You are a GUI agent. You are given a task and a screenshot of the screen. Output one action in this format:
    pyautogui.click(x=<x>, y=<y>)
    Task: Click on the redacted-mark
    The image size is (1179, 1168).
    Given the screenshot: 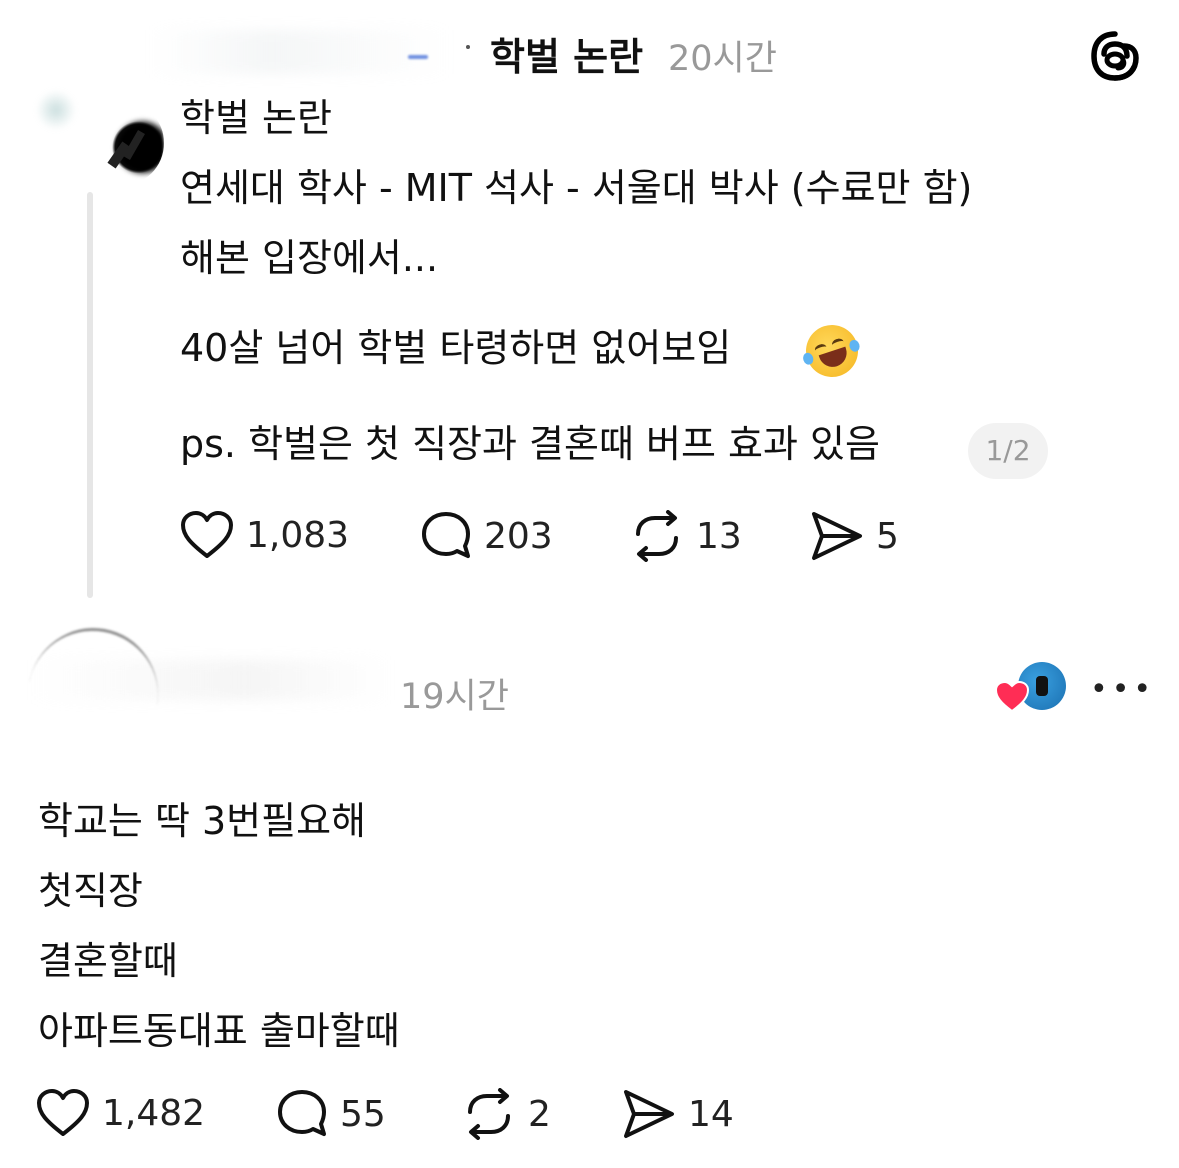 What is the action you would take?
    pyautogui.click(x=418, y=57)
    